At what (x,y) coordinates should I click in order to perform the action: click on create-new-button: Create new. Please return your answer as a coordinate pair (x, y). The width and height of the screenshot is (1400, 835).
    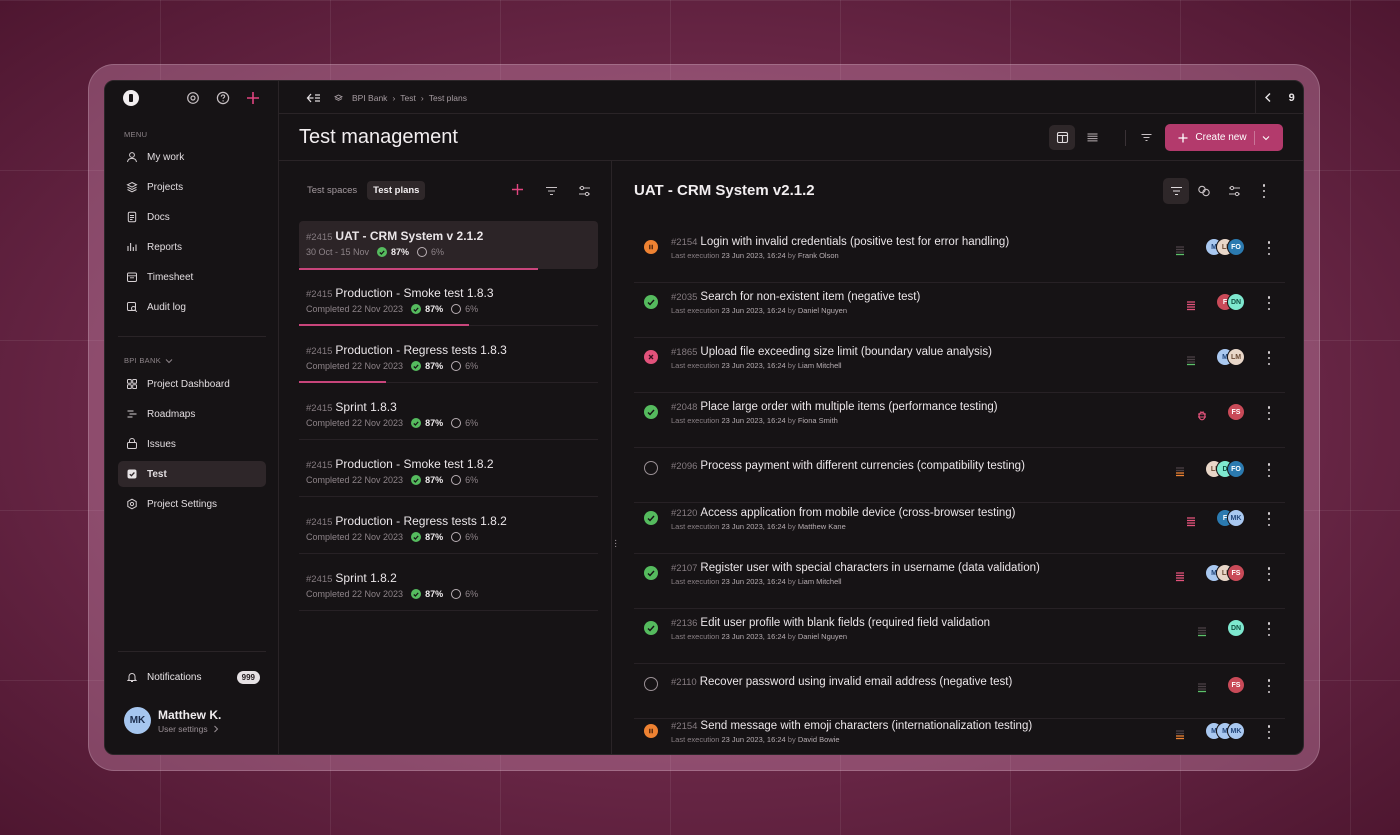
    Looking at the image, I should click on (1224, 137).